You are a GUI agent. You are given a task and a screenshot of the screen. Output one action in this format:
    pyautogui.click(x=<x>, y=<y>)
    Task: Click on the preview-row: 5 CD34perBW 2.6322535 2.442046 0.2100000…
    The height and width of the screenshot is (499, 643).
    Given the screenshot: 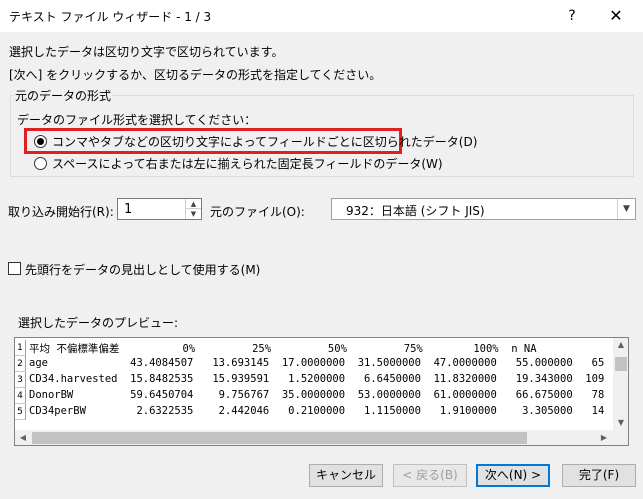 What is the action you would take?
    pyautogui.click(x=314, y=412)
    